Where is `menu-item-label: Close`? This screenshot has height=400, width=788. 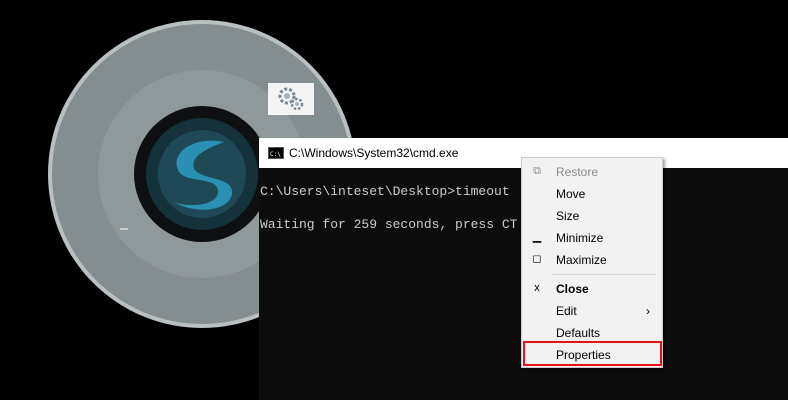
menu-item-label: Close is located at coordinates (572, 289).